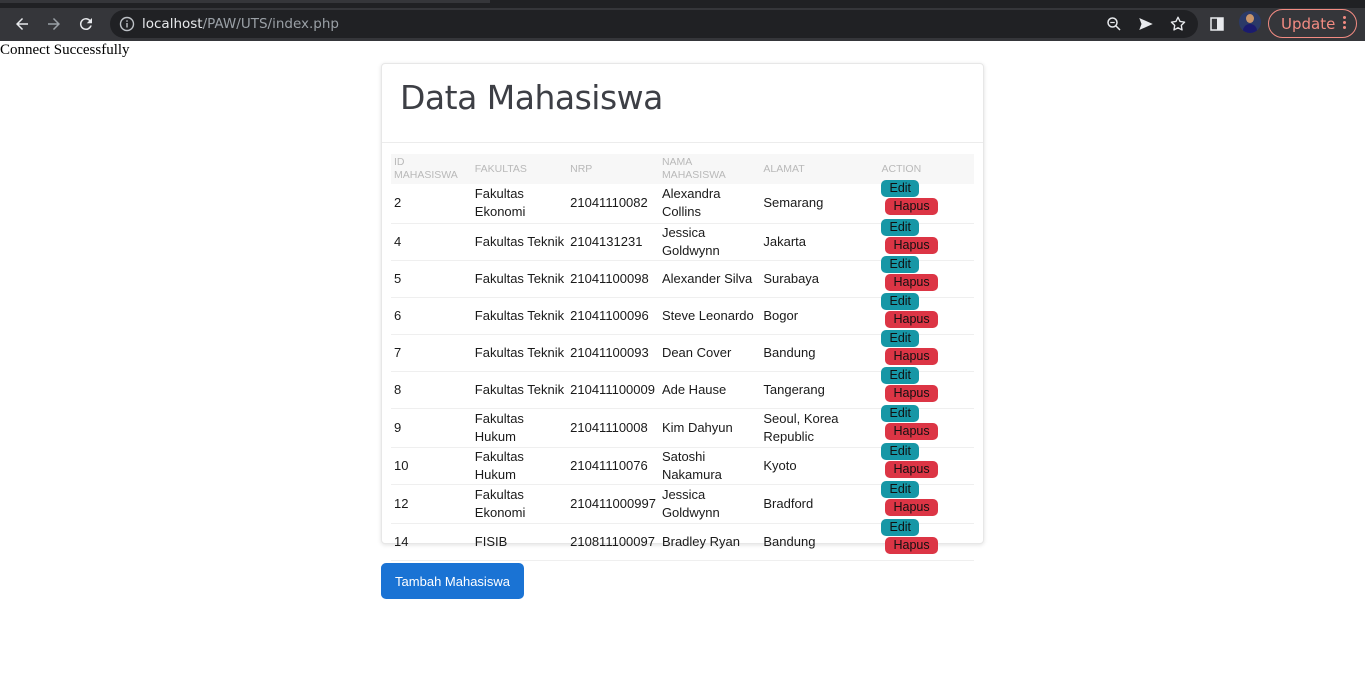 The image size is (1365, 678). What do you see at coordinates (245, 1) in the screenshot?
I see `active-tab` at bounding box center [245, 1].